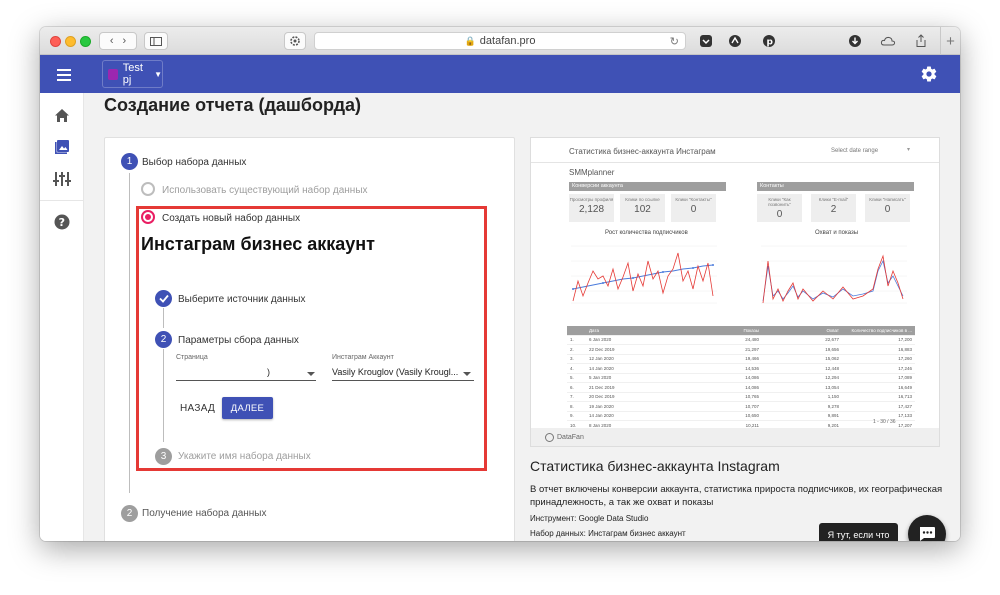 This screenshot has width=1000, height=595. I want to click on th: Показы, so click(751, 330).